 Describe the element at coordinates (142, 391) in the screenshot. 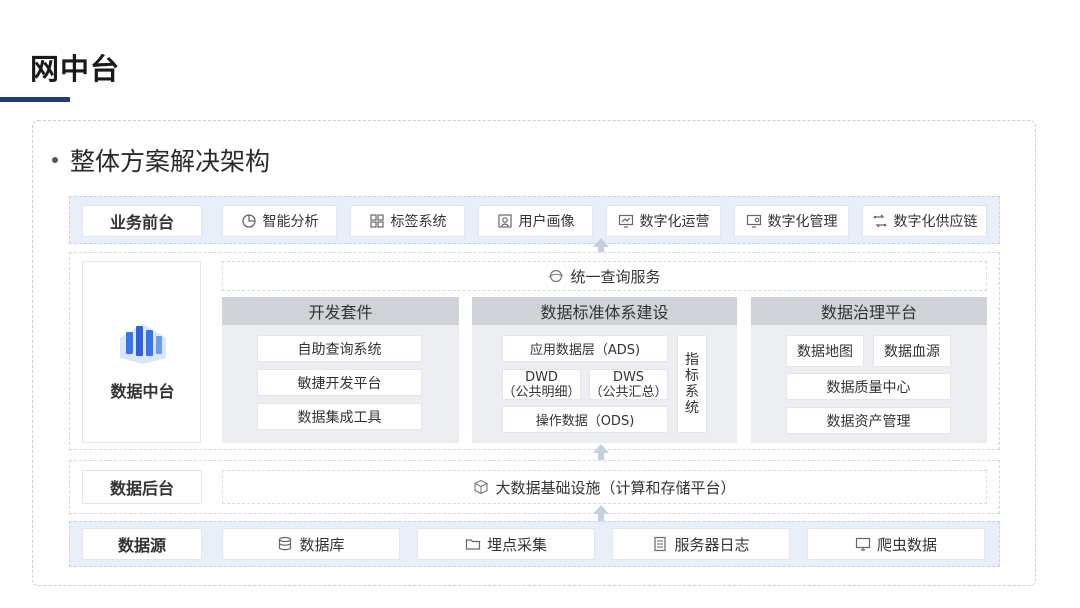

I see `middle-label: 数据中台` at that location.